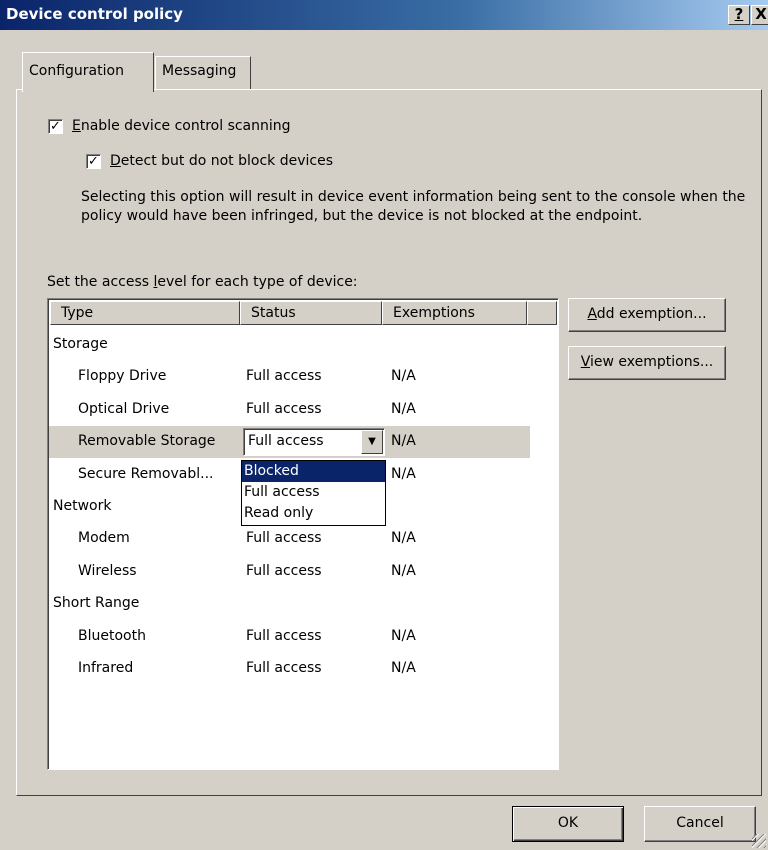  Describe the element at coordinates (313, 471) in the screenshot. I see `status-option-blocked: Blocked` at that location.